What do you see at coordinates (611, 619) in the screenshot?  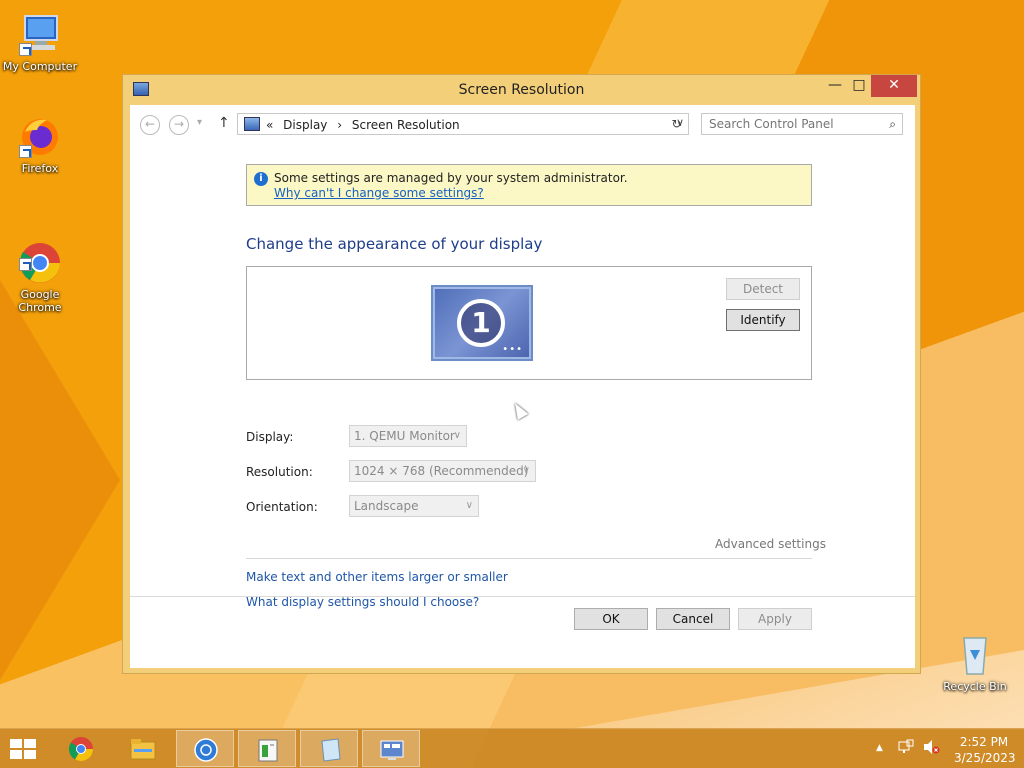 I see `ok-button: OK` at bounding box center [611, 619].